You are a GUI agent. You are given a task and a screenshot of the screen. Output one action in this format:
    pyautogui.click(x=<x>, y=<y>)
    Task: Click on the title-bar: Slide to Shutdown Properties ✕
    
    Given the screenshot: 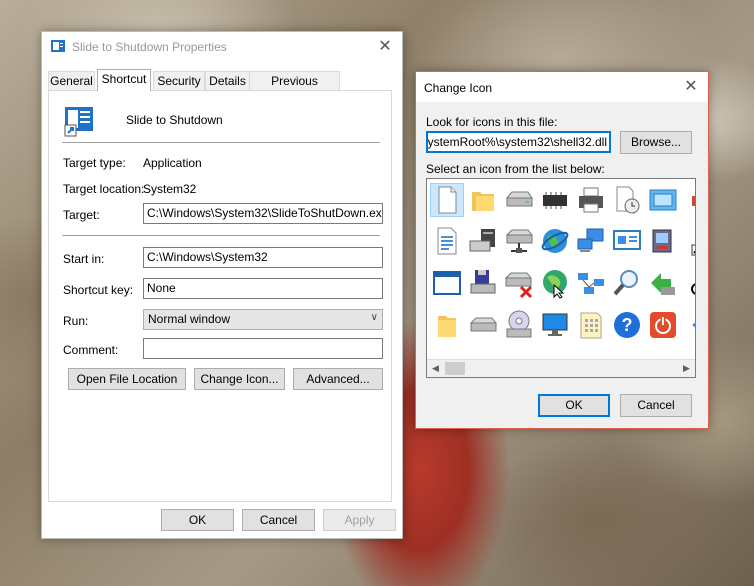 What is the action you would take?
    pyautogui.click(x=222, y=47)
    